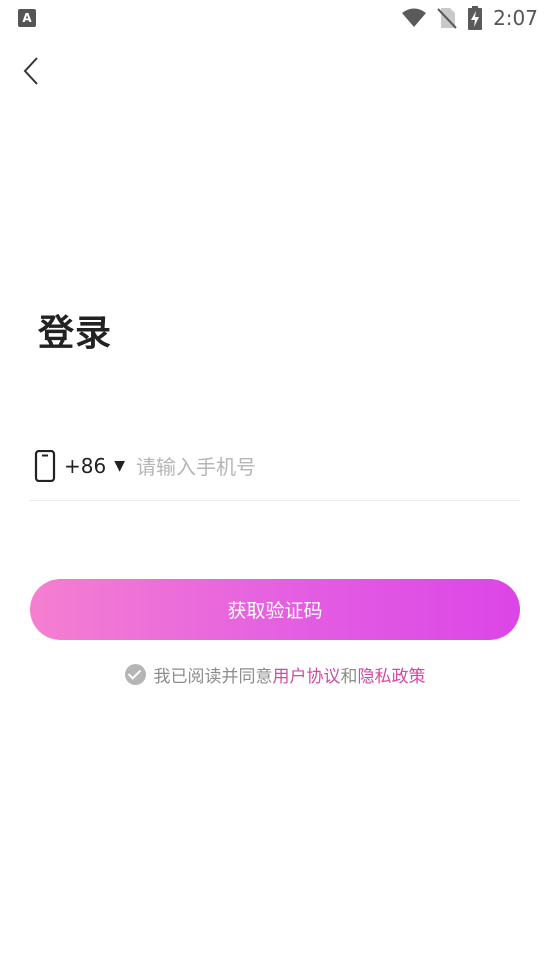 This screenshot has height=977, width=550. I want to click on wifi-icon, so click(414, 17).